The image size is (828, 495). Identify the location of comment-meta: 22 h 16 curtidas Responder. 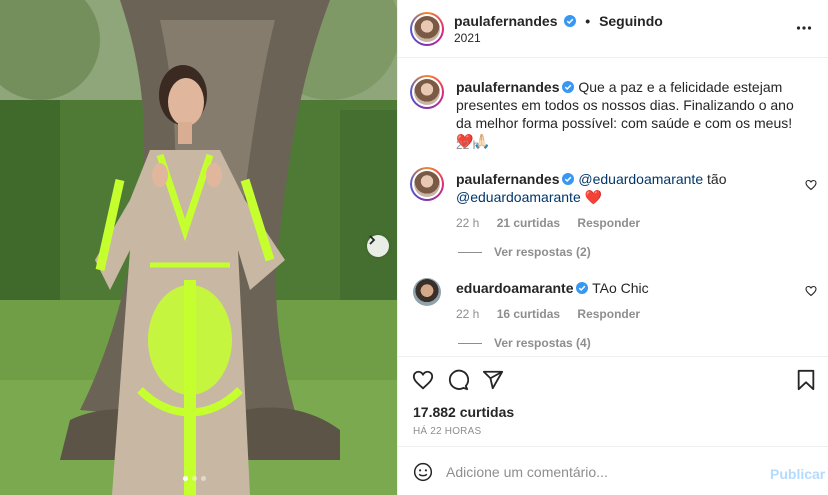
(555, 314).